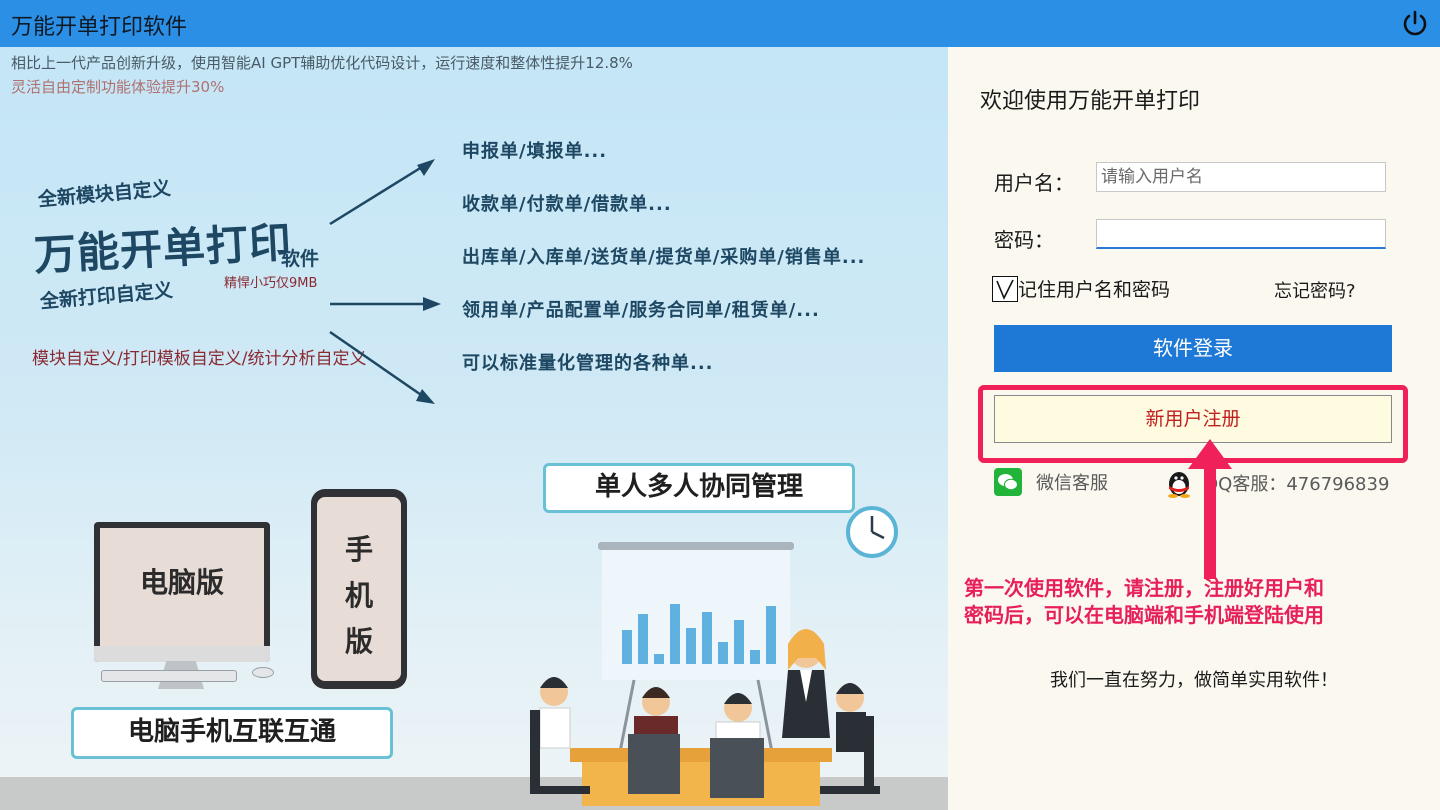 The height and width of the screenshot is (810, 1440). Describe the element at coordinates (1193, 348) in the screenshot. I see `login-button: 软件登录` at that location.